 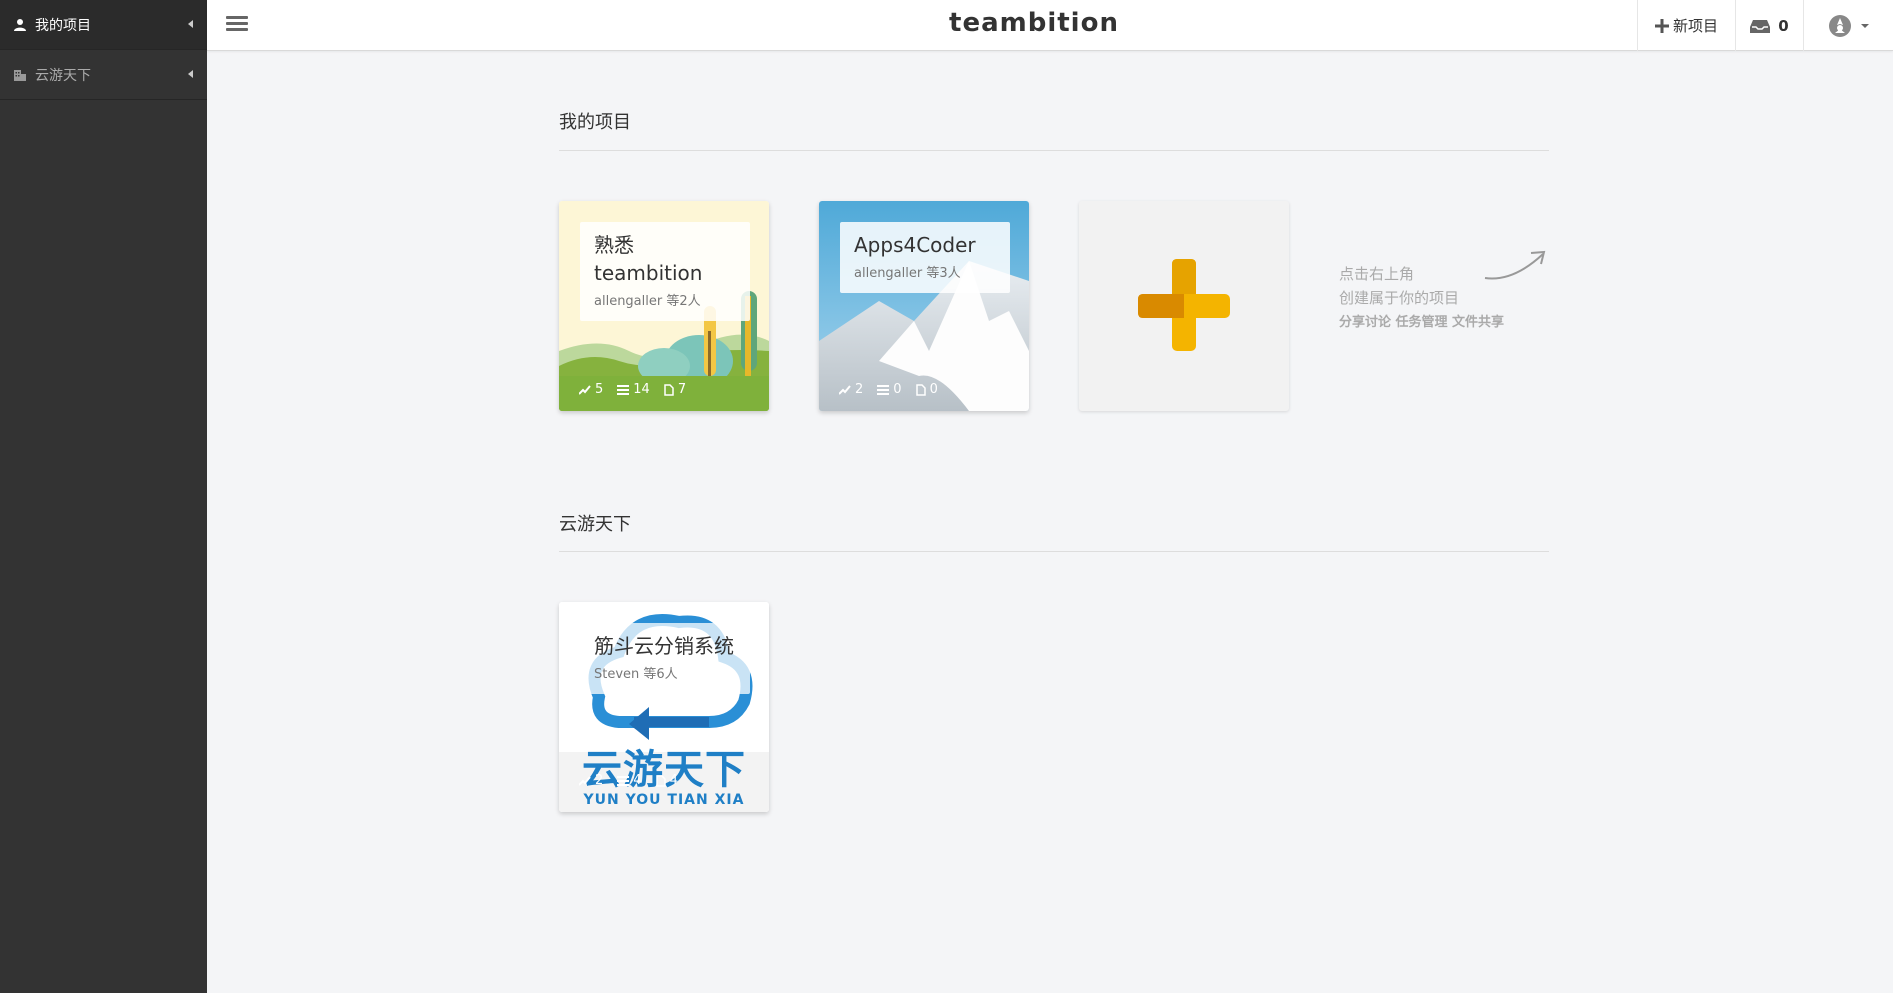 I want to click on file-count: 0, so click(x=933, y=389).